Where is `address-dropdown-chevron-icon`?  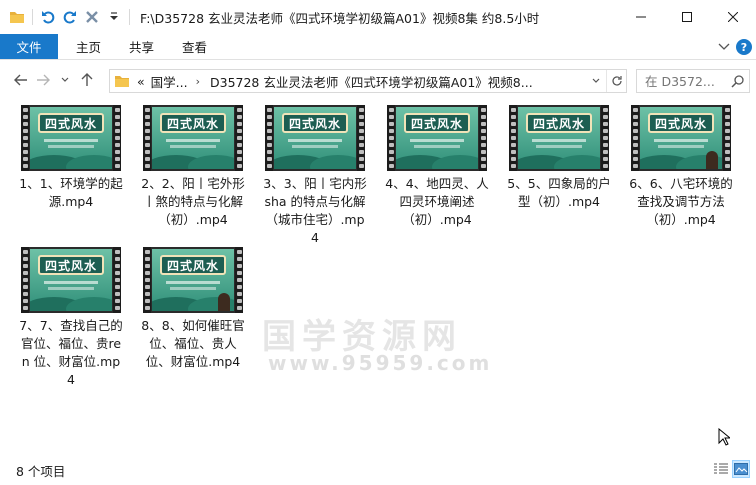
address-dropdown-chevron-icon is located at coordinates (596, 81).